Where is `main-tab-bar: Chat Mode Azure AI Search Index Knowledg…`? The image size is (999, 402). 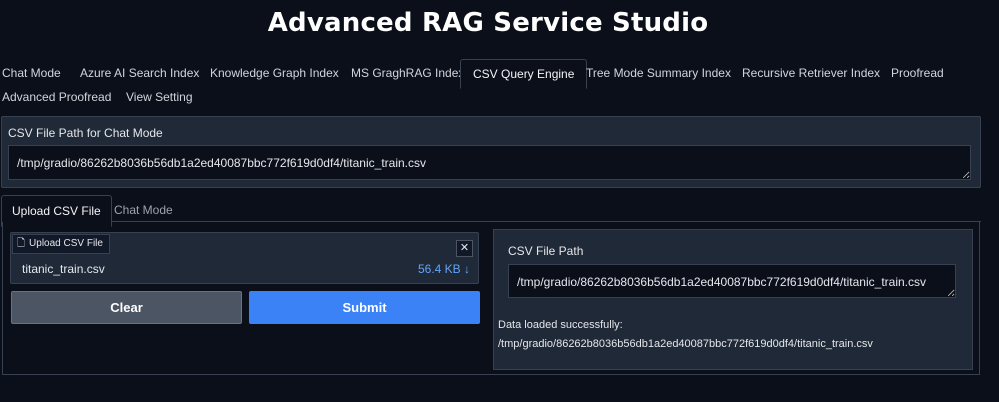
main-tab-bar: Chat Mode Azure AI Search Index Knowledg… is located at coordinates (499, 83).